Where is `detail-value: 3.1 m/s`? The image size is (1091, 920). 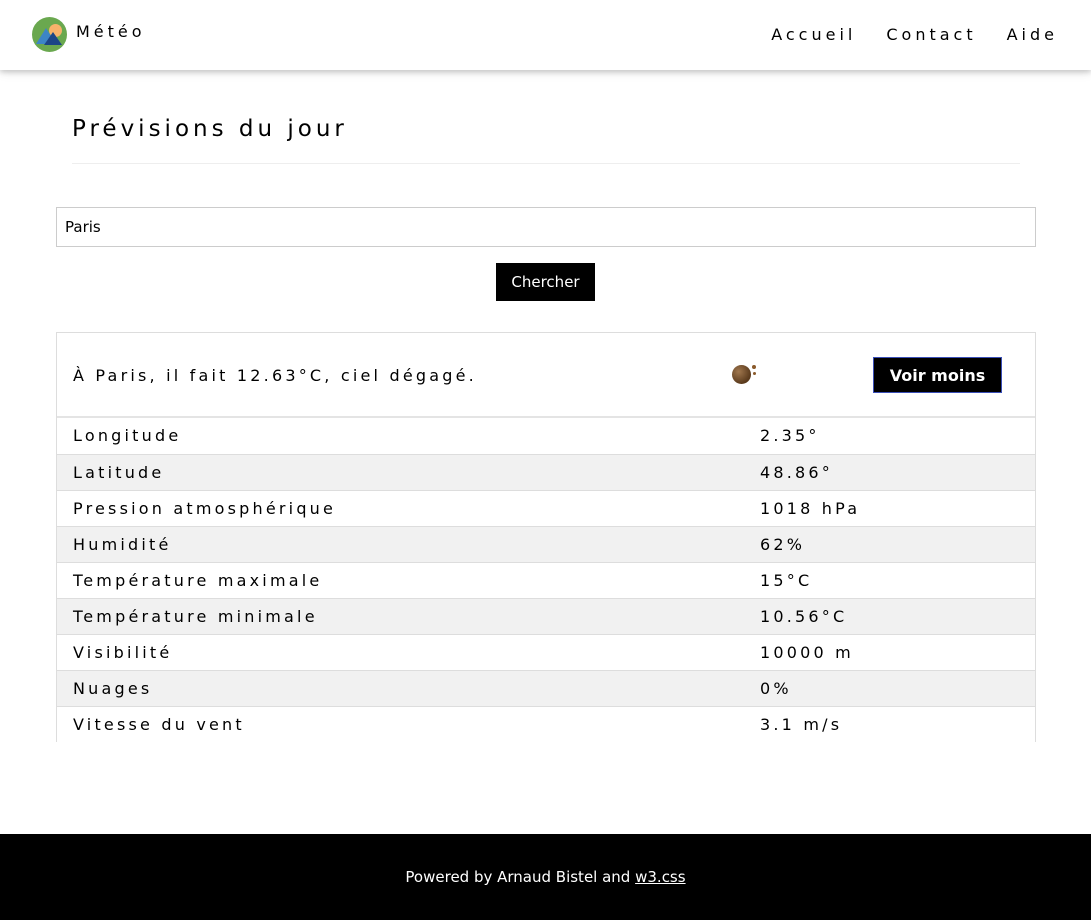
detail-value: 3.1 m/s is located at coordinates (801, 724).